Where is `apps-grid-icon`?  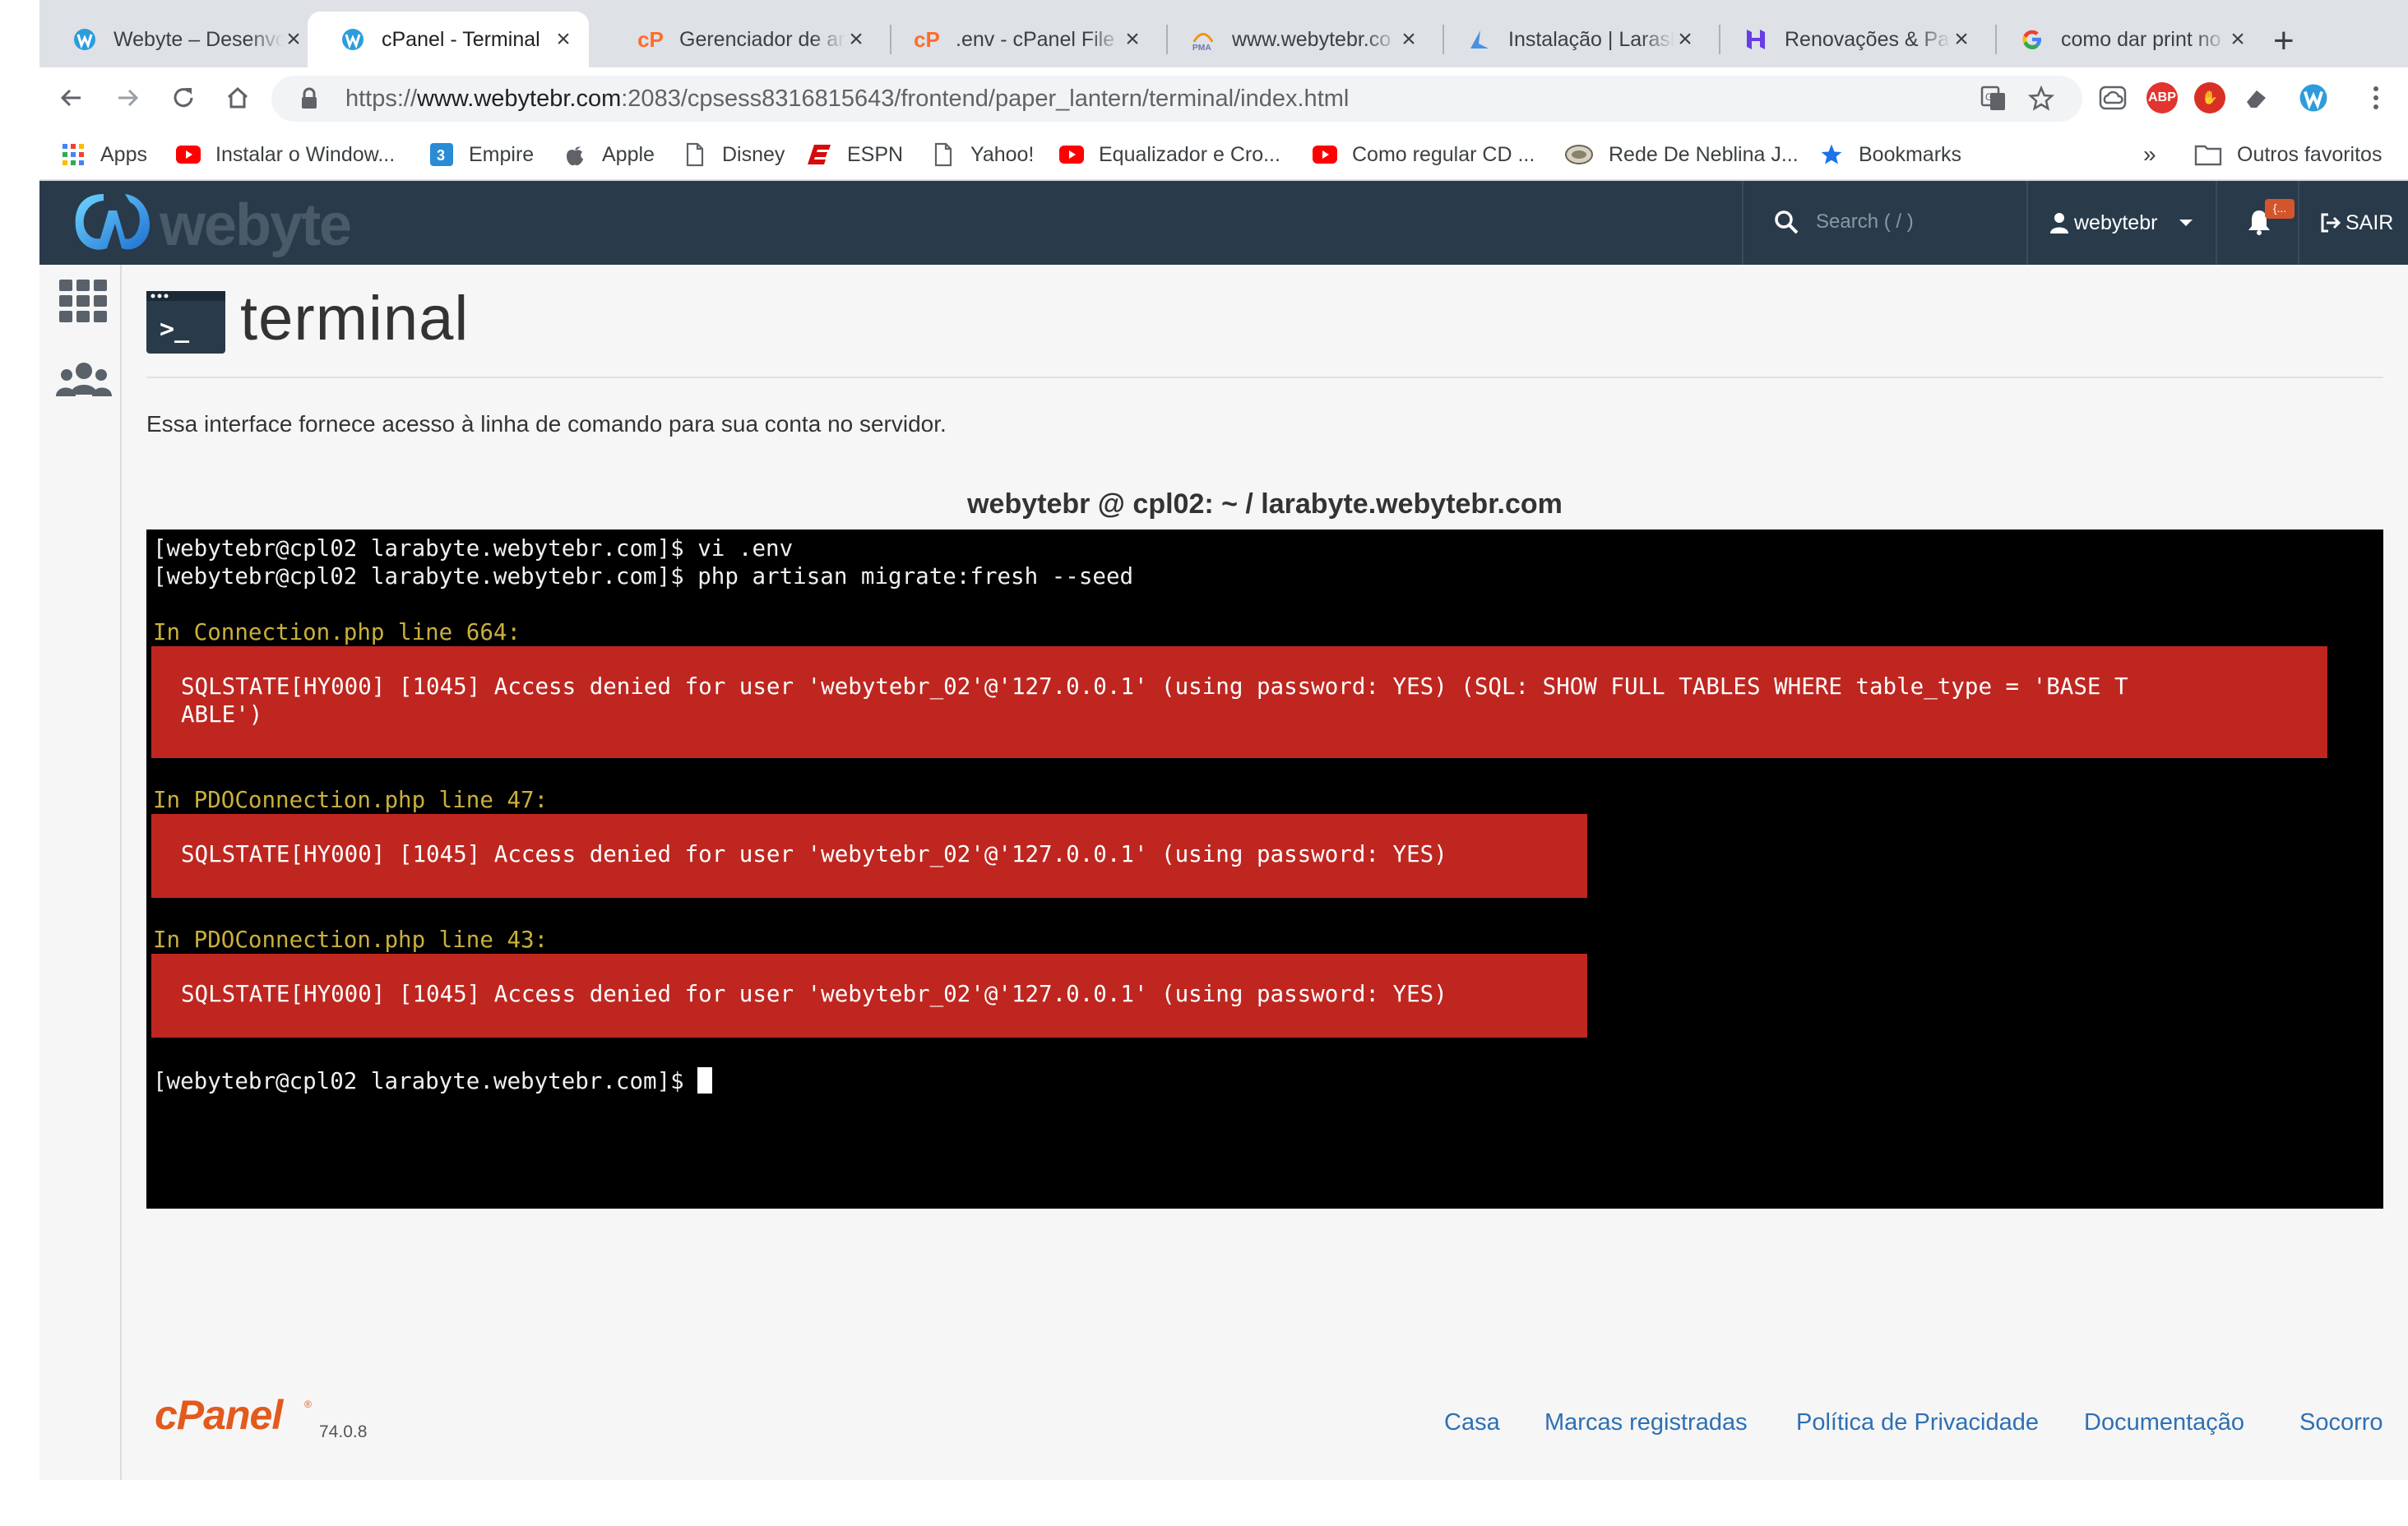 apps-grid-icon is located at coordinates (83, 303).